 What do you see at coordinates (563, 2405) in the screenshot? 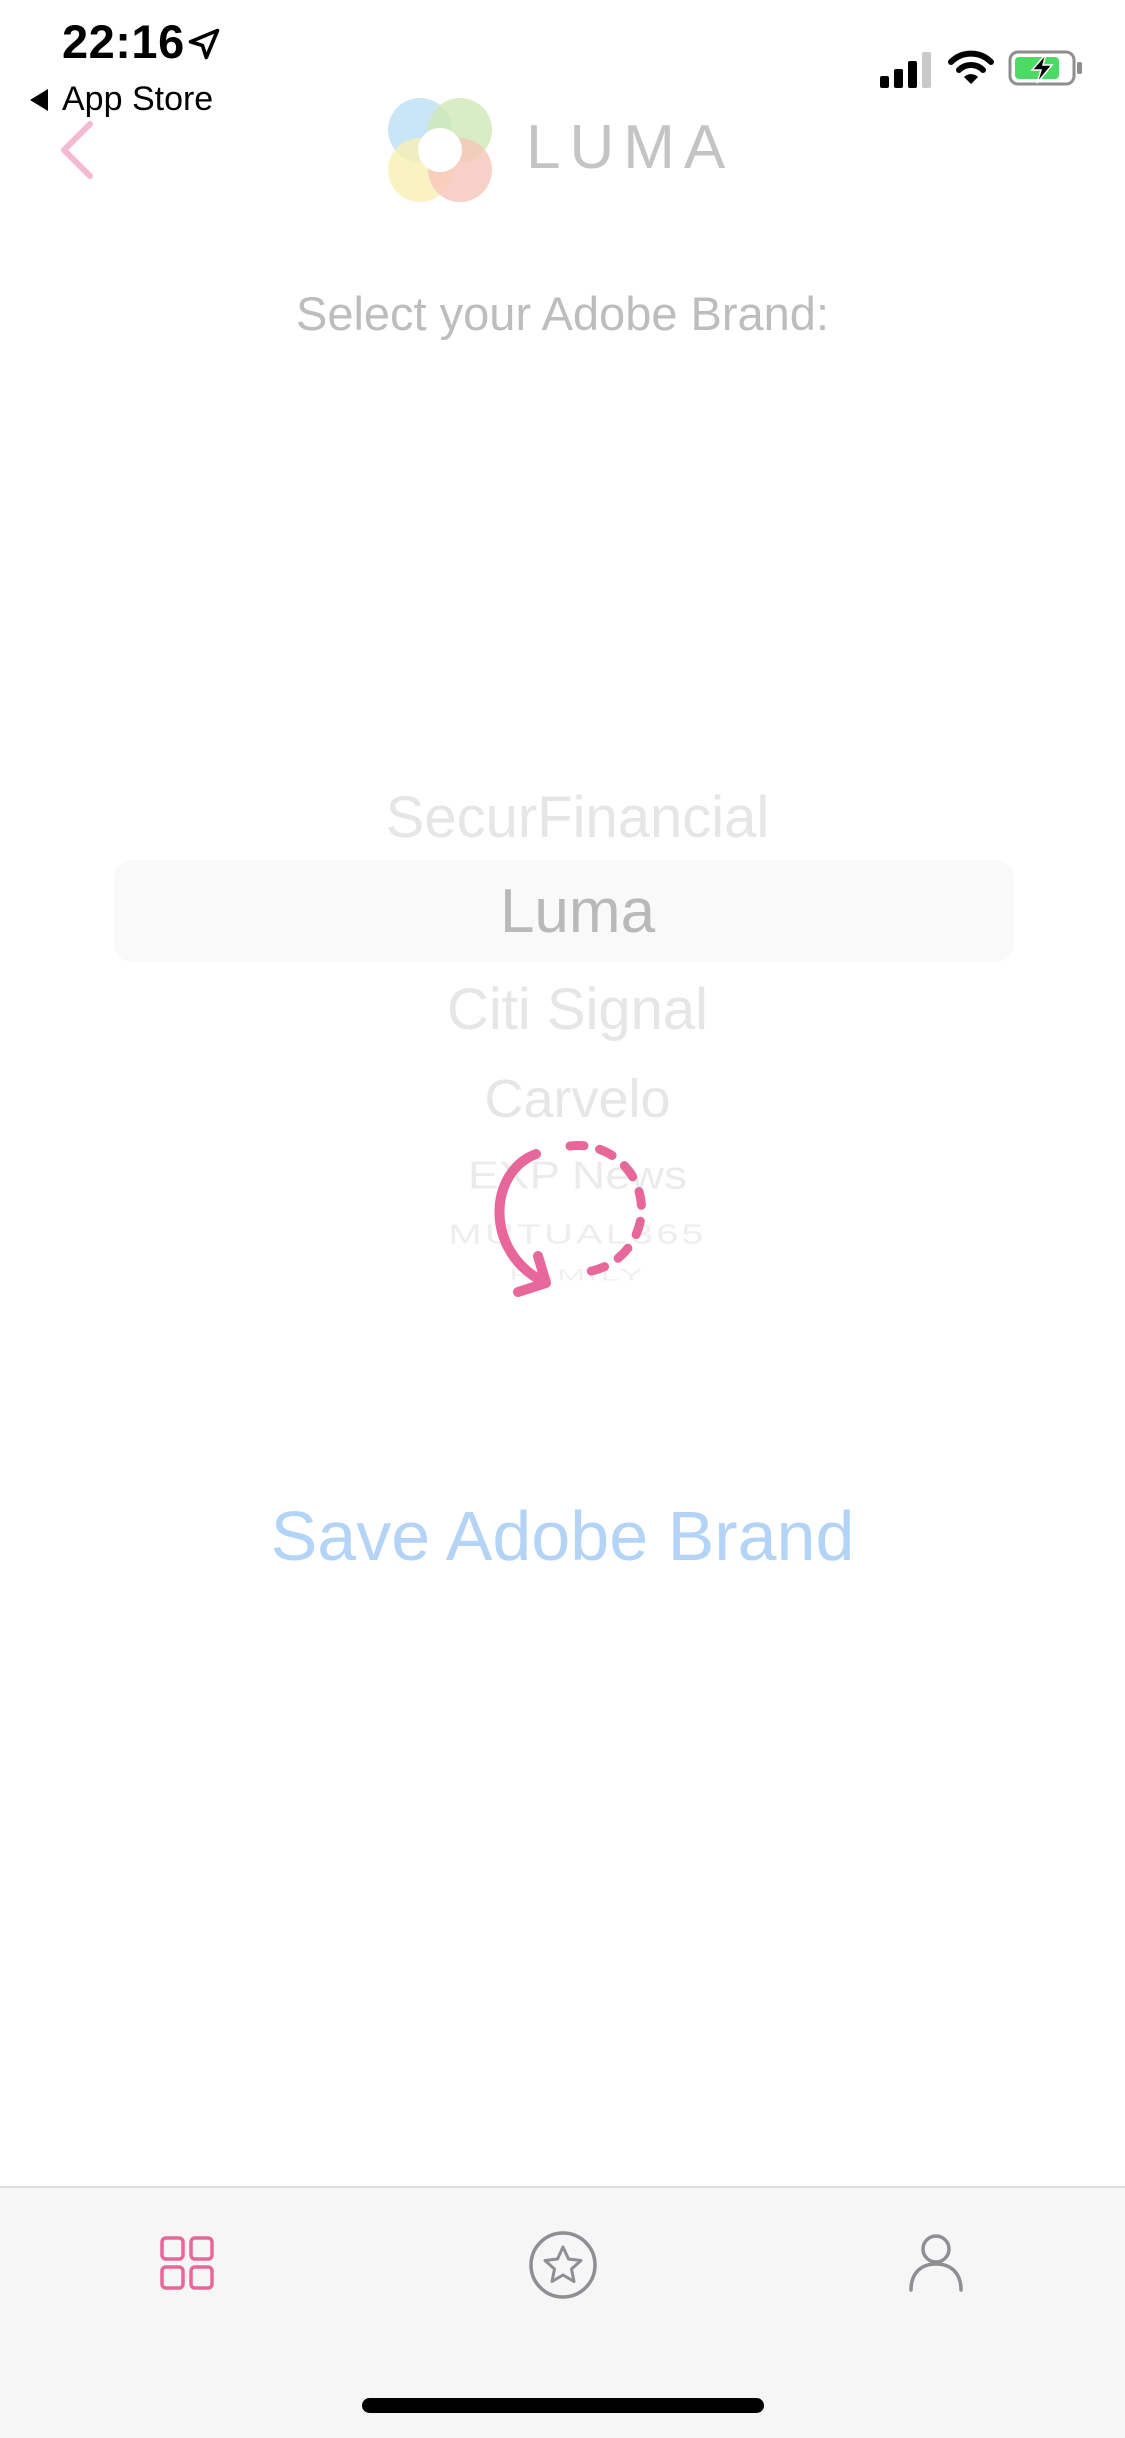
I see `home-indicator` at bounding box center [563, 2405].